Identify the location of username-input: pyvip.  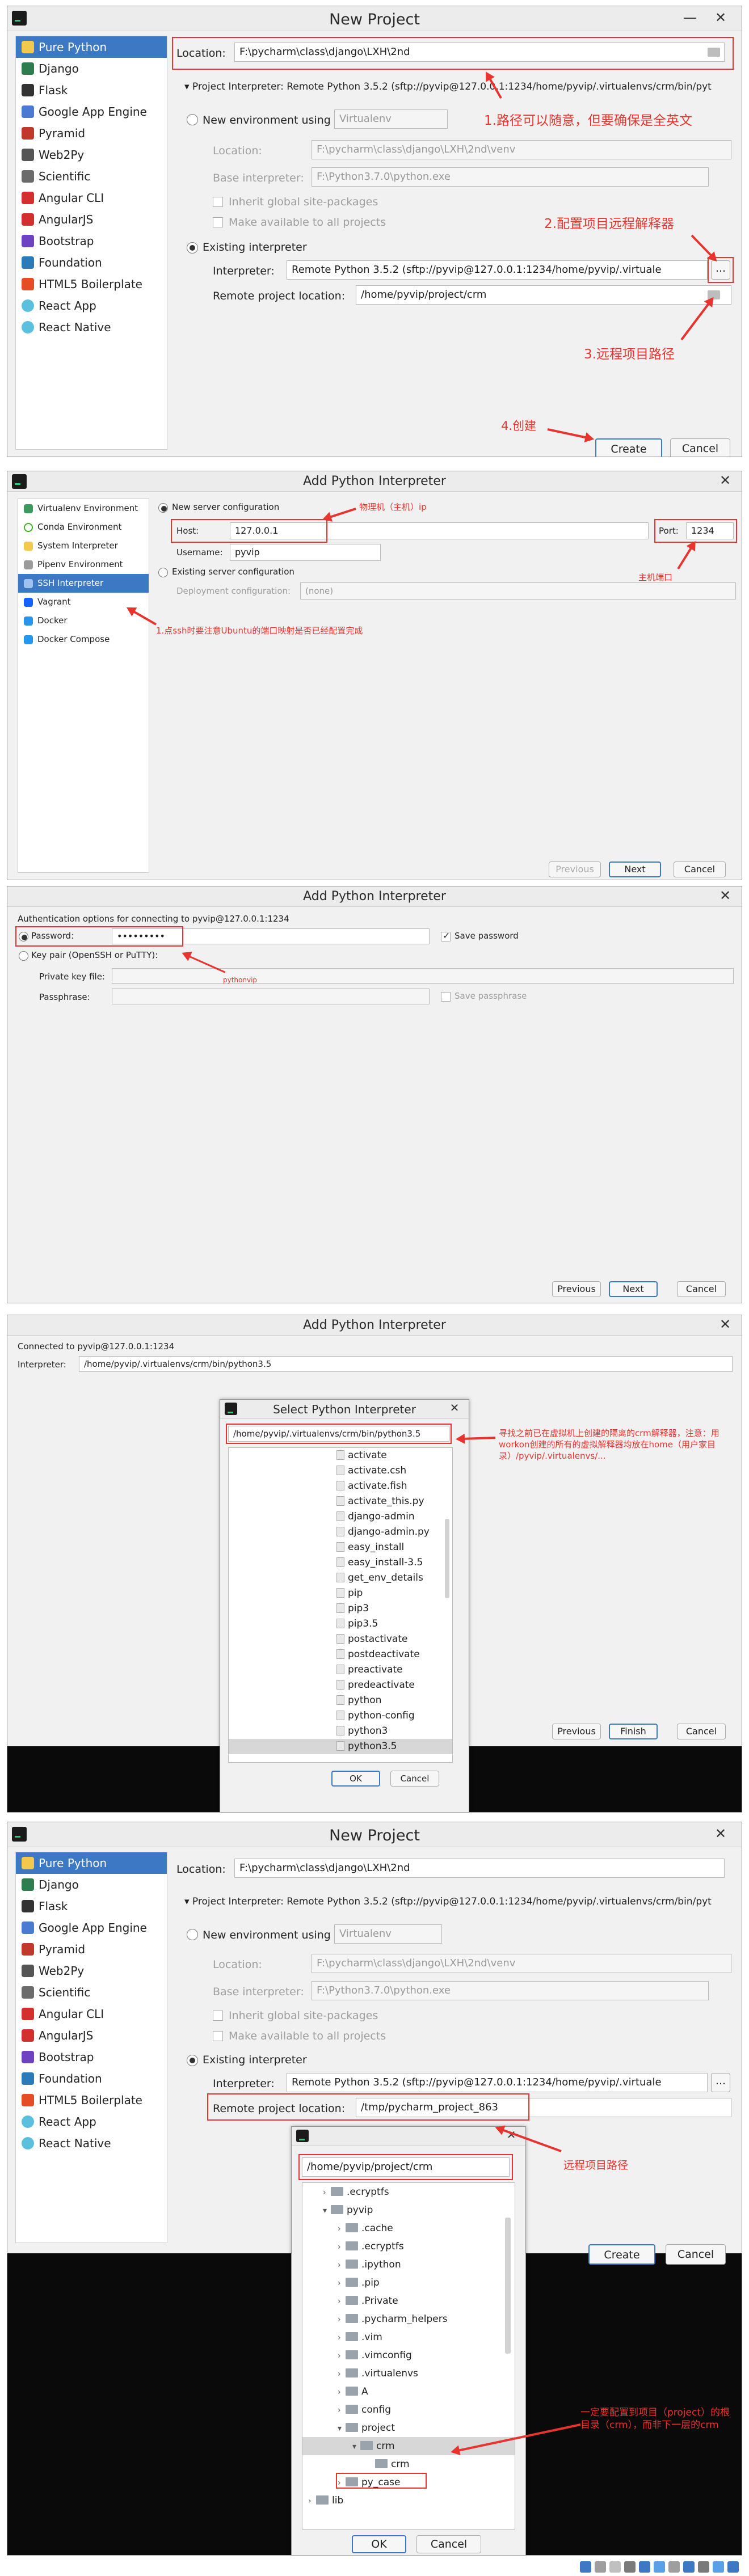
(305, 552).